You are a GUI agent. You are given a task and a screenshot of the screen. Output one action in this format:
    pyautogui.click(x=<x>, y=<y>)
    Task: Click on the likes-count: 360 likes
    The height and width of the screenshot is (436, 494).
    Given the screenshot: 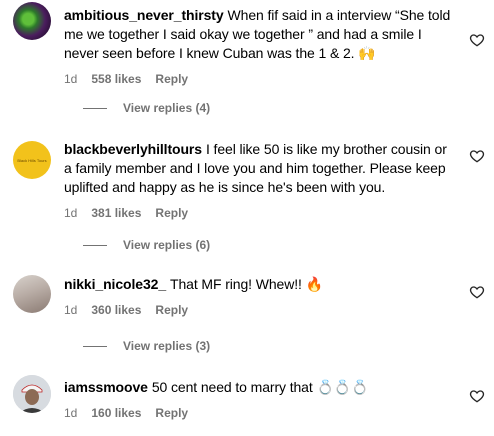 What is the action you would take?
    pyautogui.click(x=116, y=310)
    